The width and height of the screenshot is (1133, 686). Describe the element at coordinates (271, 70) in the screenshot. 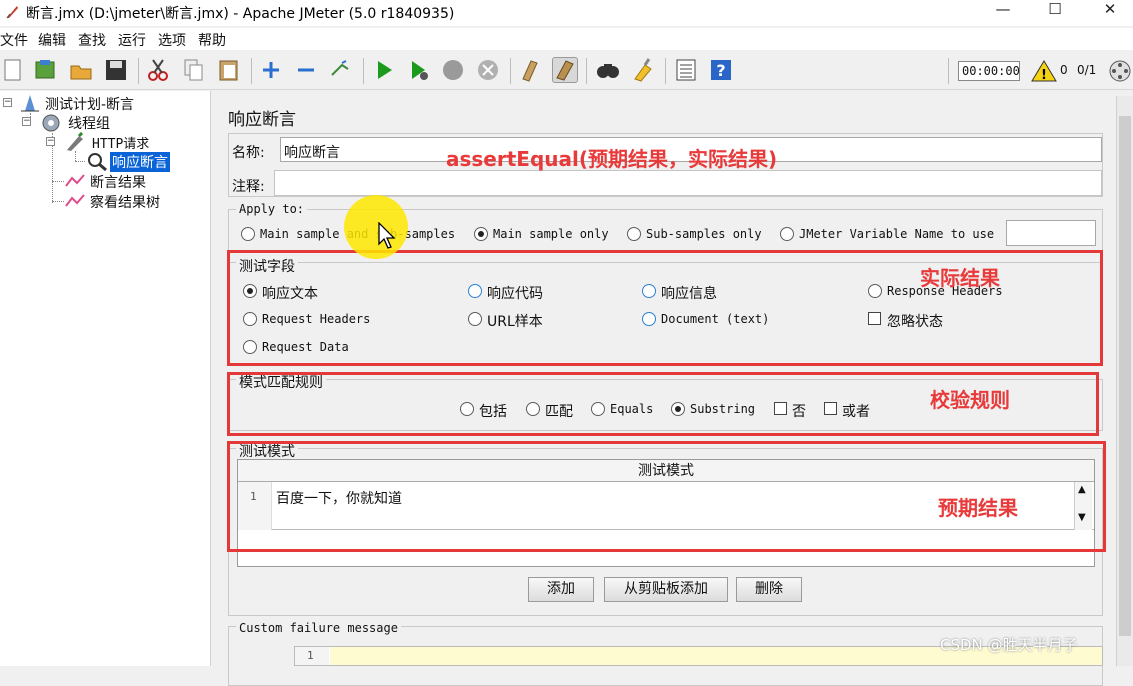

I see `expand-icon` at that location.